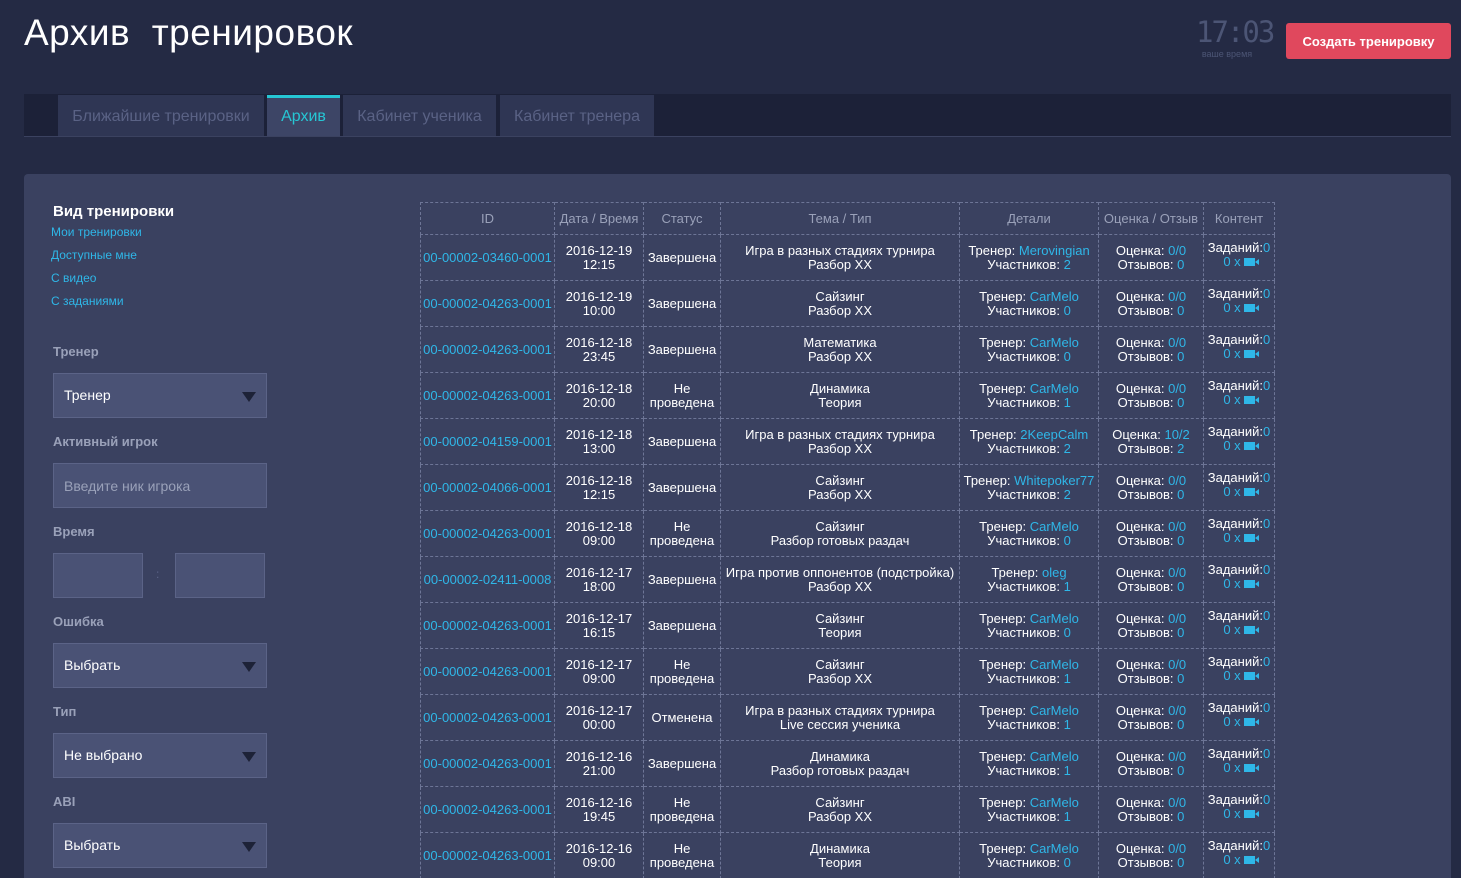 The image size is (1461, 878). I want to click on column-header-topic: Тема / Тип, so click(840, 218).